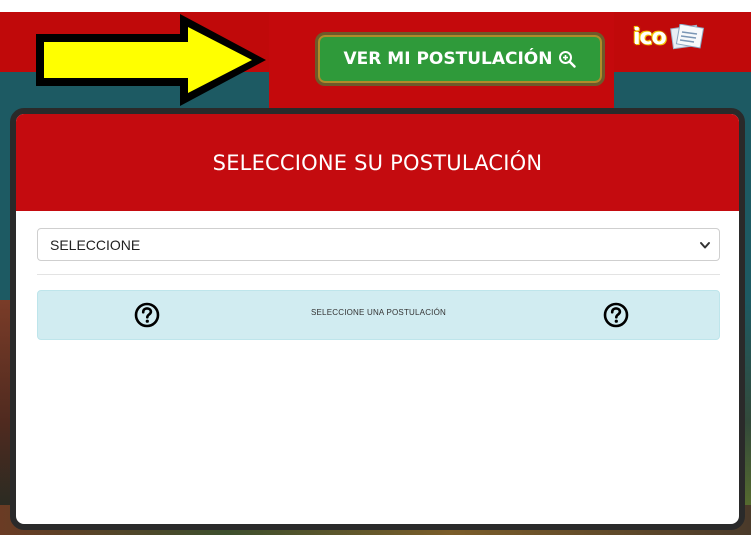 This screenshot has height=535, width=751. I want to click on view-application-label: VER MI POSTULACIÓN, so click(448, 59).